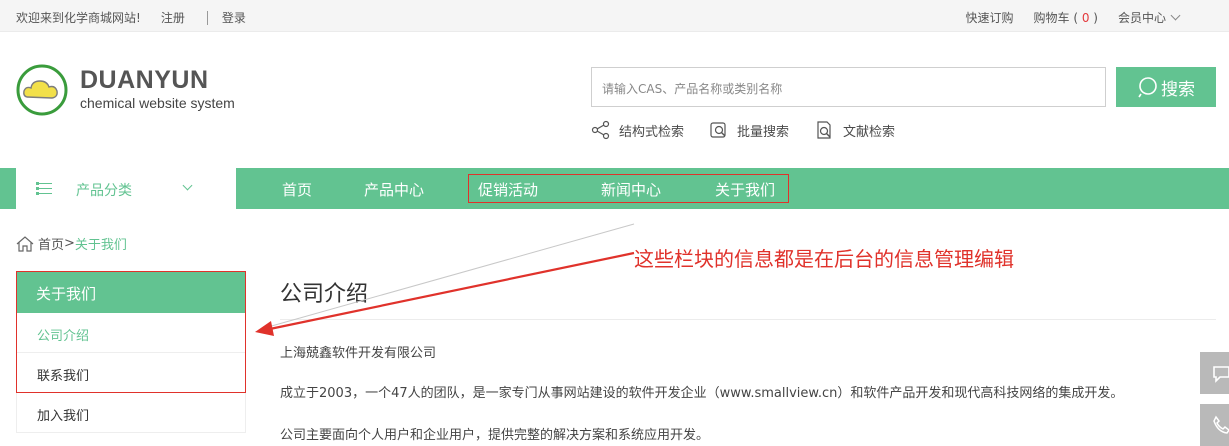  Describe the element at coordinates (1221, 374) in the screenshot. I see `chat-icon` at that location.